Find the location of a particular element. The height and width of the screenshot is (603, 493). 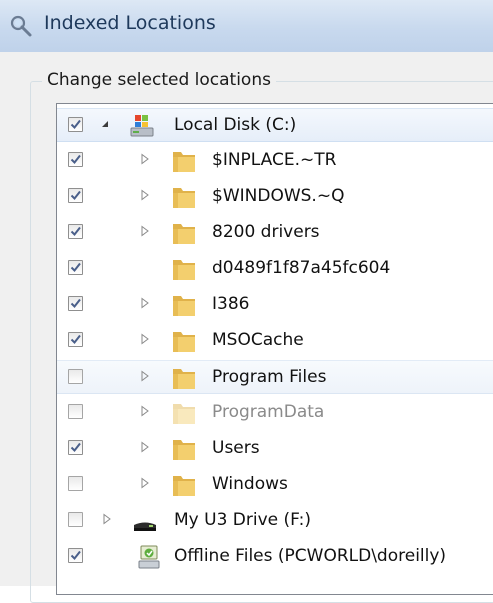

tree-item-inplace-tr: $INPLACE.~TR is located at coordinates (275, 161).